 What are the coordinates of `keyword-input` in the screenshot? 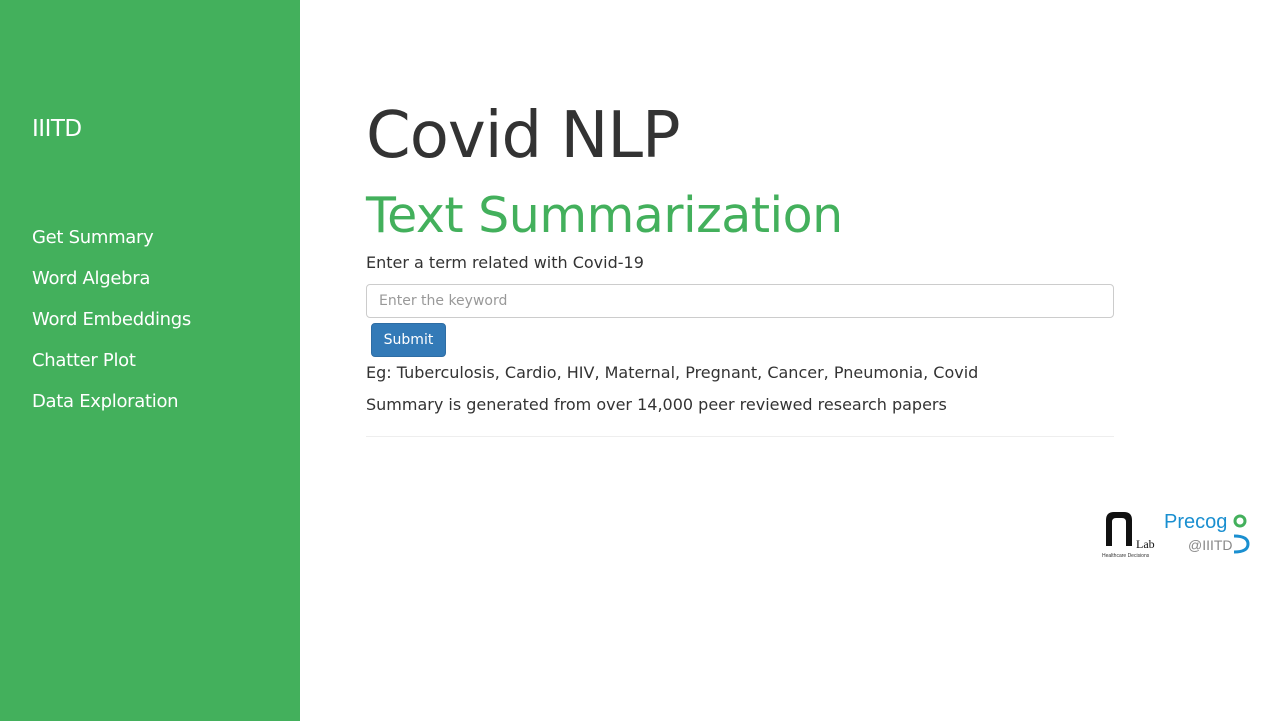 It's located at (740, 301).